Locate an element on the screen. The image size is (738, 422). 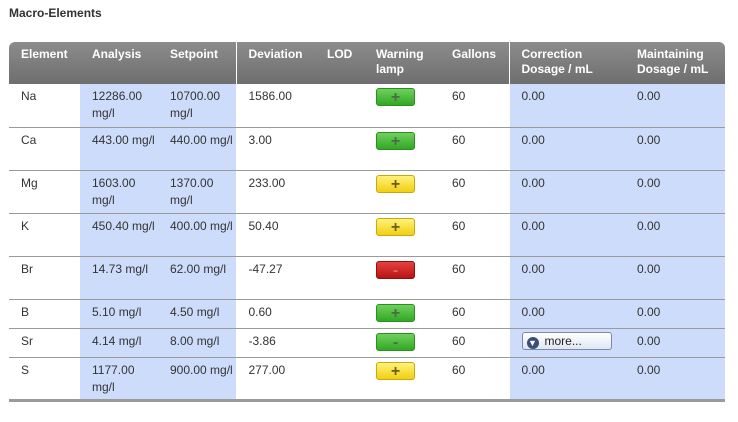
cell-analysis: 1177.00 mg/l is located at coordinates (119, 379).